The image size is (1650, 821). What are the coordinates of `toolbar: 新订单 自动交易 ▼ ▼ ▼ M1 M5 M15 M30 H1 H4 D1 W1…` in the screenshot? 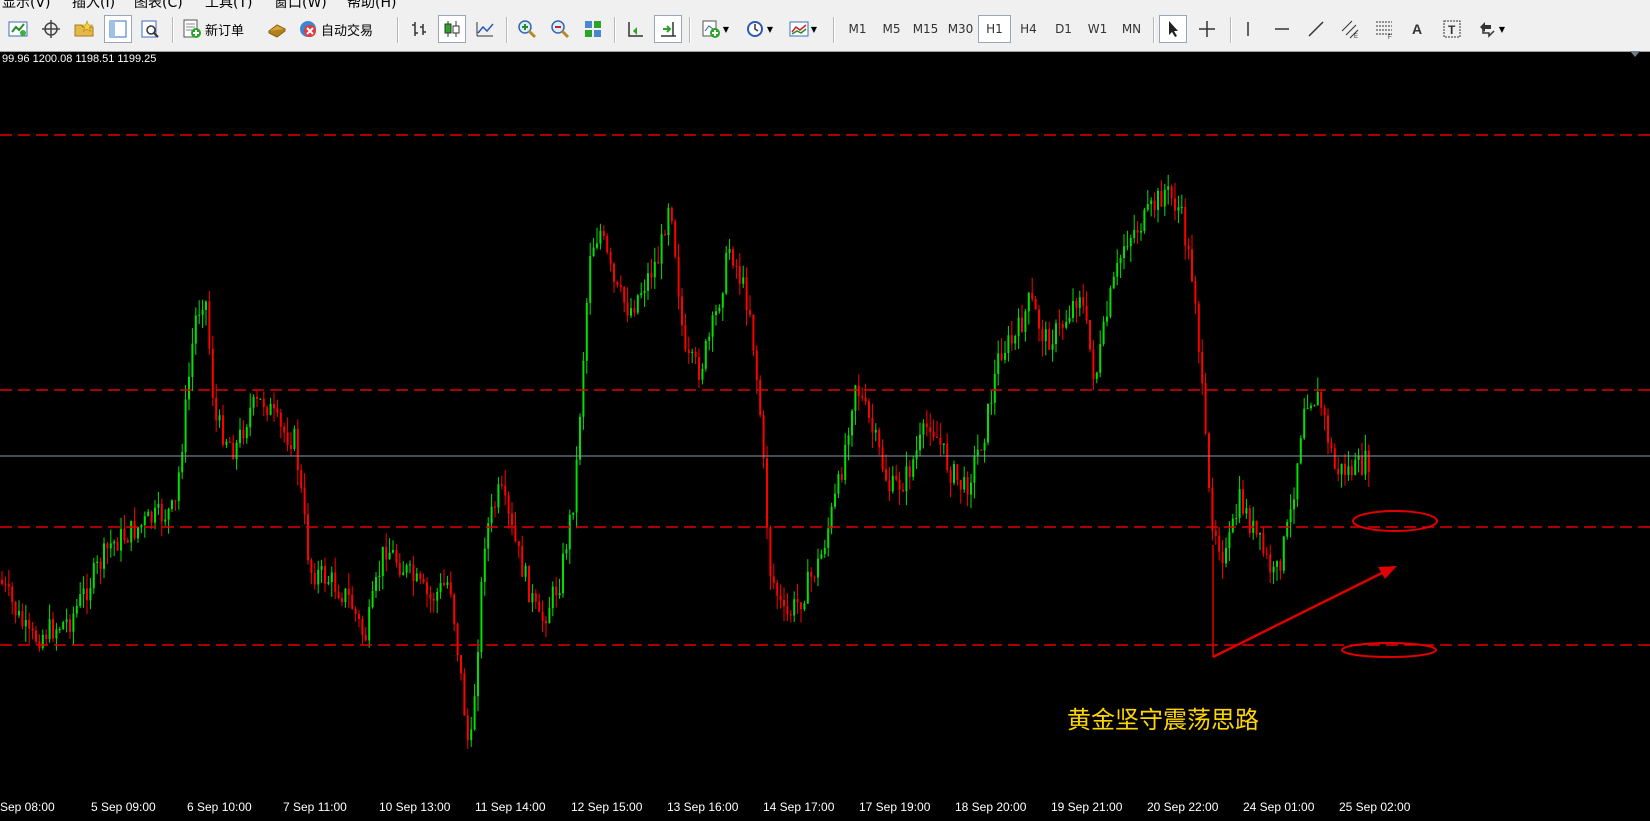 It's located at (825, 30).